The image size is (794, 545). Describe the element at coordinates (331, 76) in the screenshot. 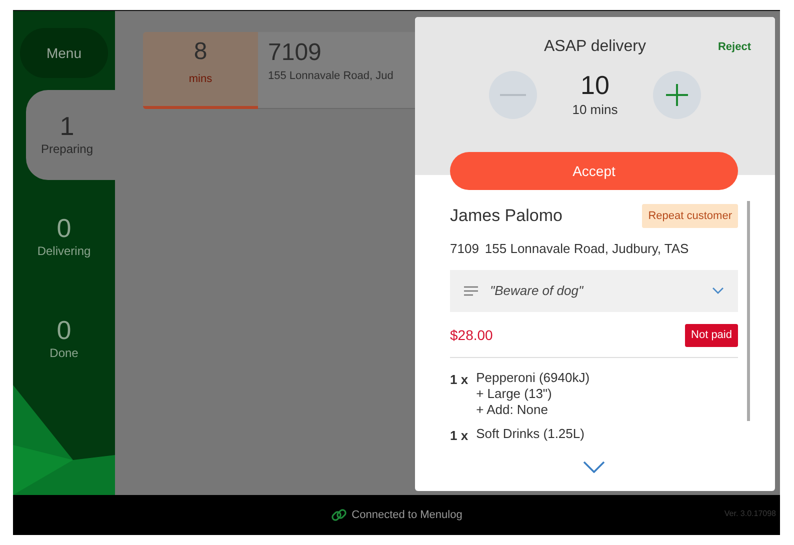

I see `order-address: 155 Lonnavale Road, Jud` at that location.